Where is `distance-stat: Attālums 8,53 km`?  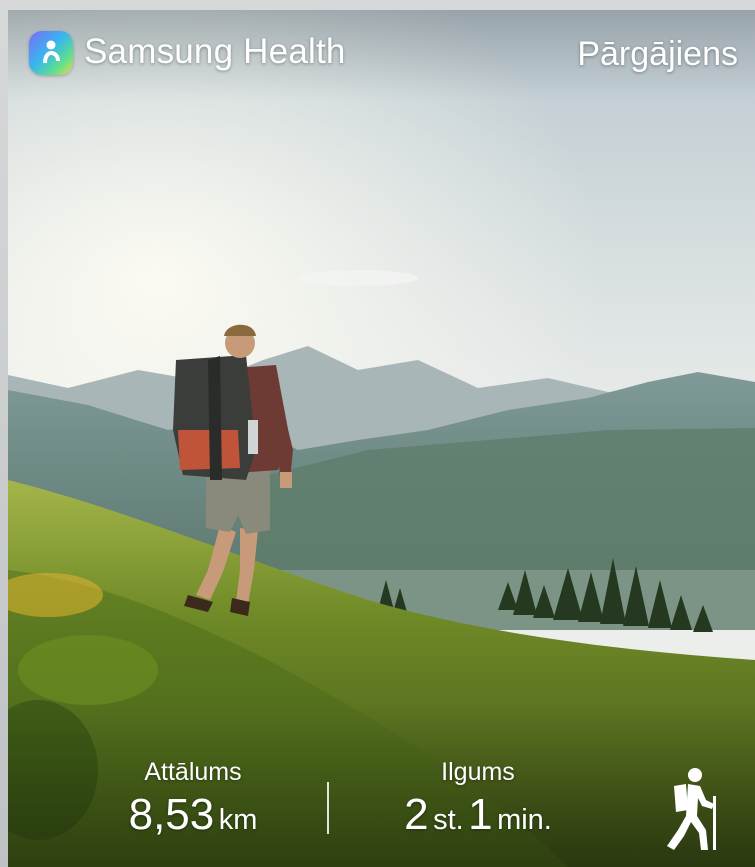
distance-stat: Attālums 8,53 km is located at coordinates (193, 803).